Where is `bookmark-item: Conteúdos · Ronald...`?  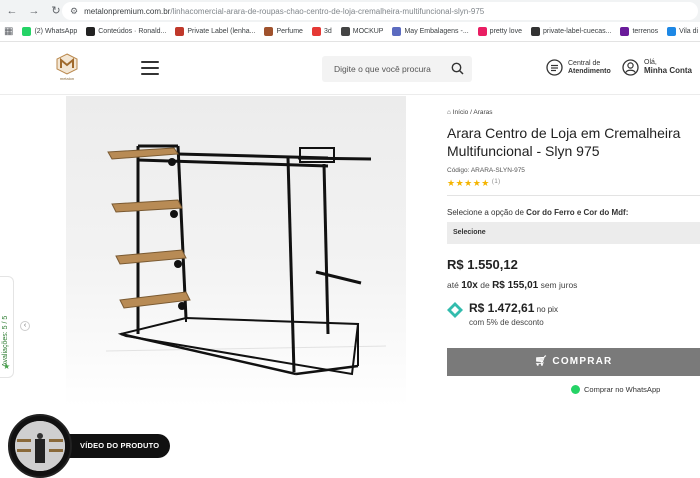
bookmark-item: Conteúdos · Ronald... is located at coordinates (126, 31).